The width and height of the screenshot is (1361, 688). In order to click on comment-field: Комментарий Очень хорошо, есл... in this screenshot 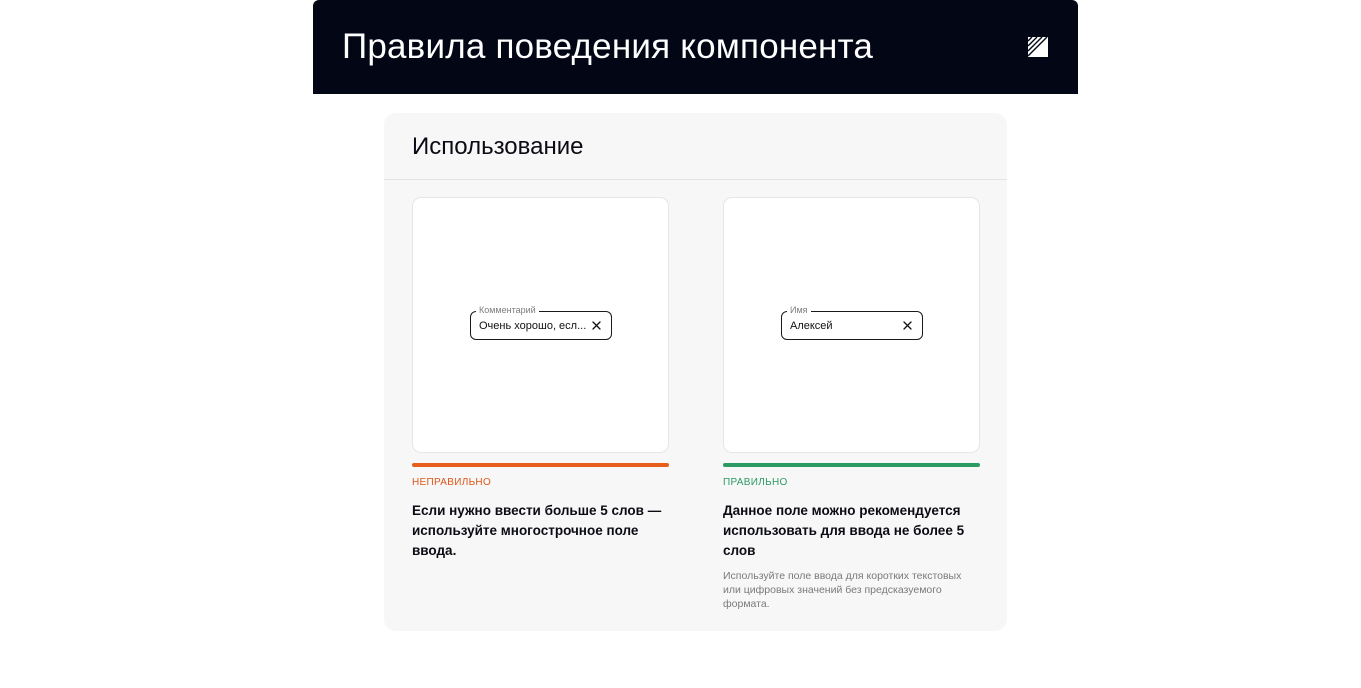, I will do `click(541, 322)`.